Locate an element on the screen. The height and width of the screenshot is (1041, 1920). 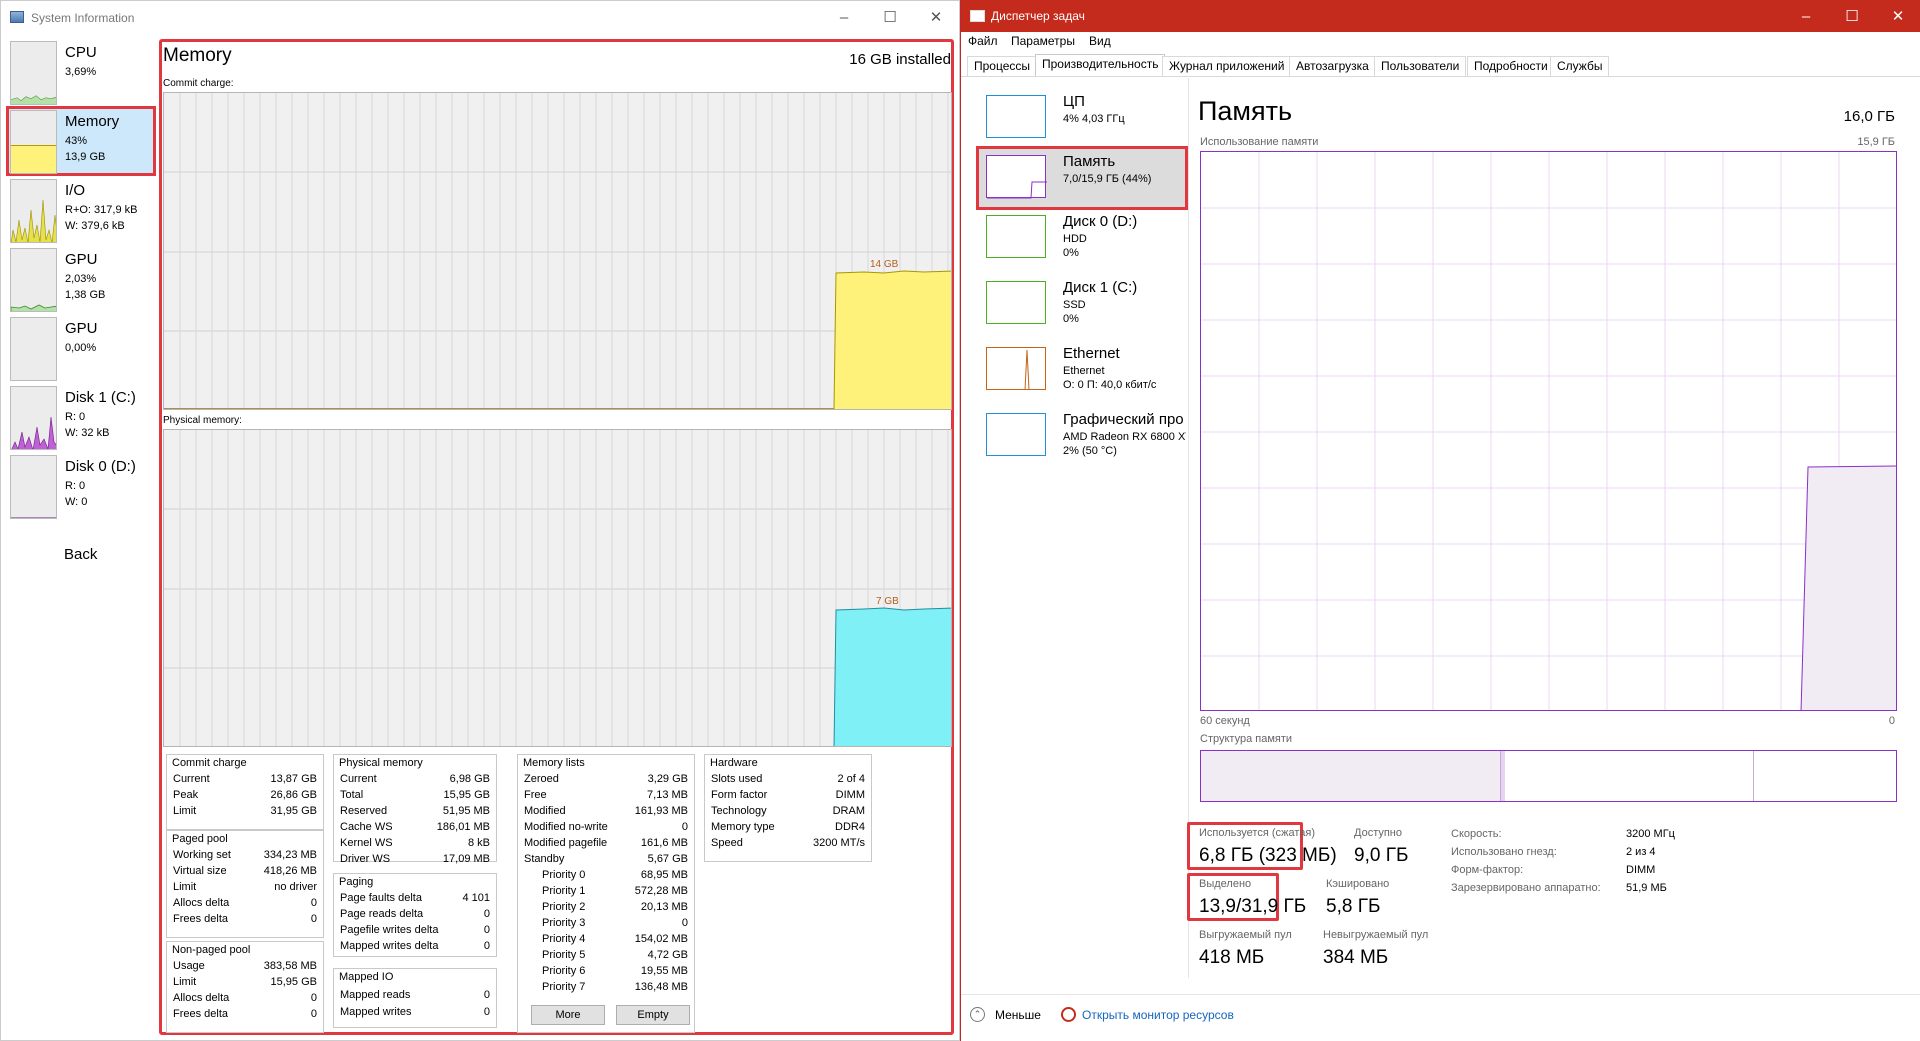
in-use-label: Используется (сжатая) is located at coordinates (1257, 833).